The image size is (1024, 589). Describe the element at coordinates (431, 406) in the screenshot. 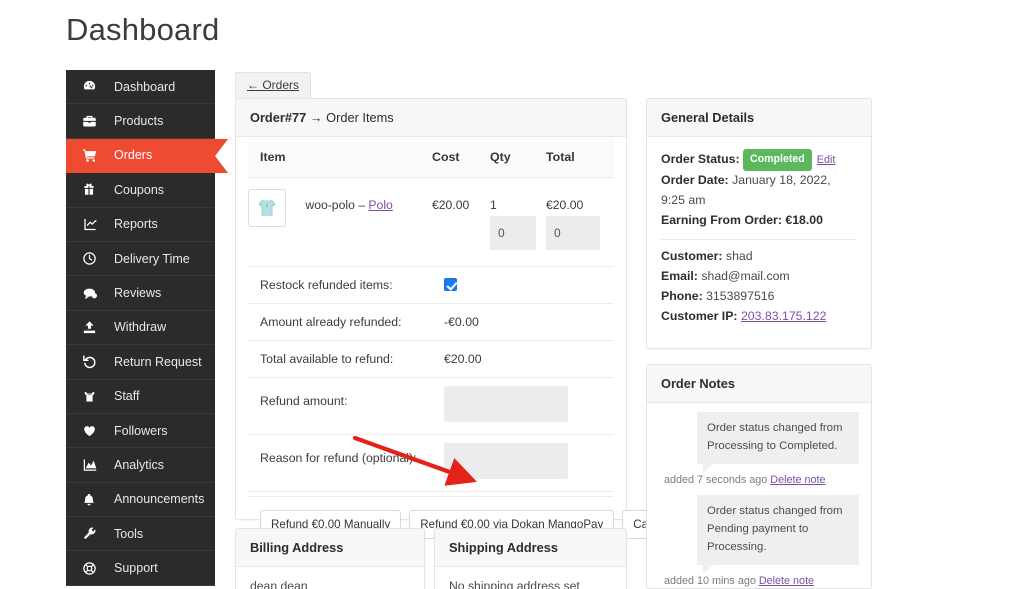

I see `refund-amount-row: Refund amount:` at that location.